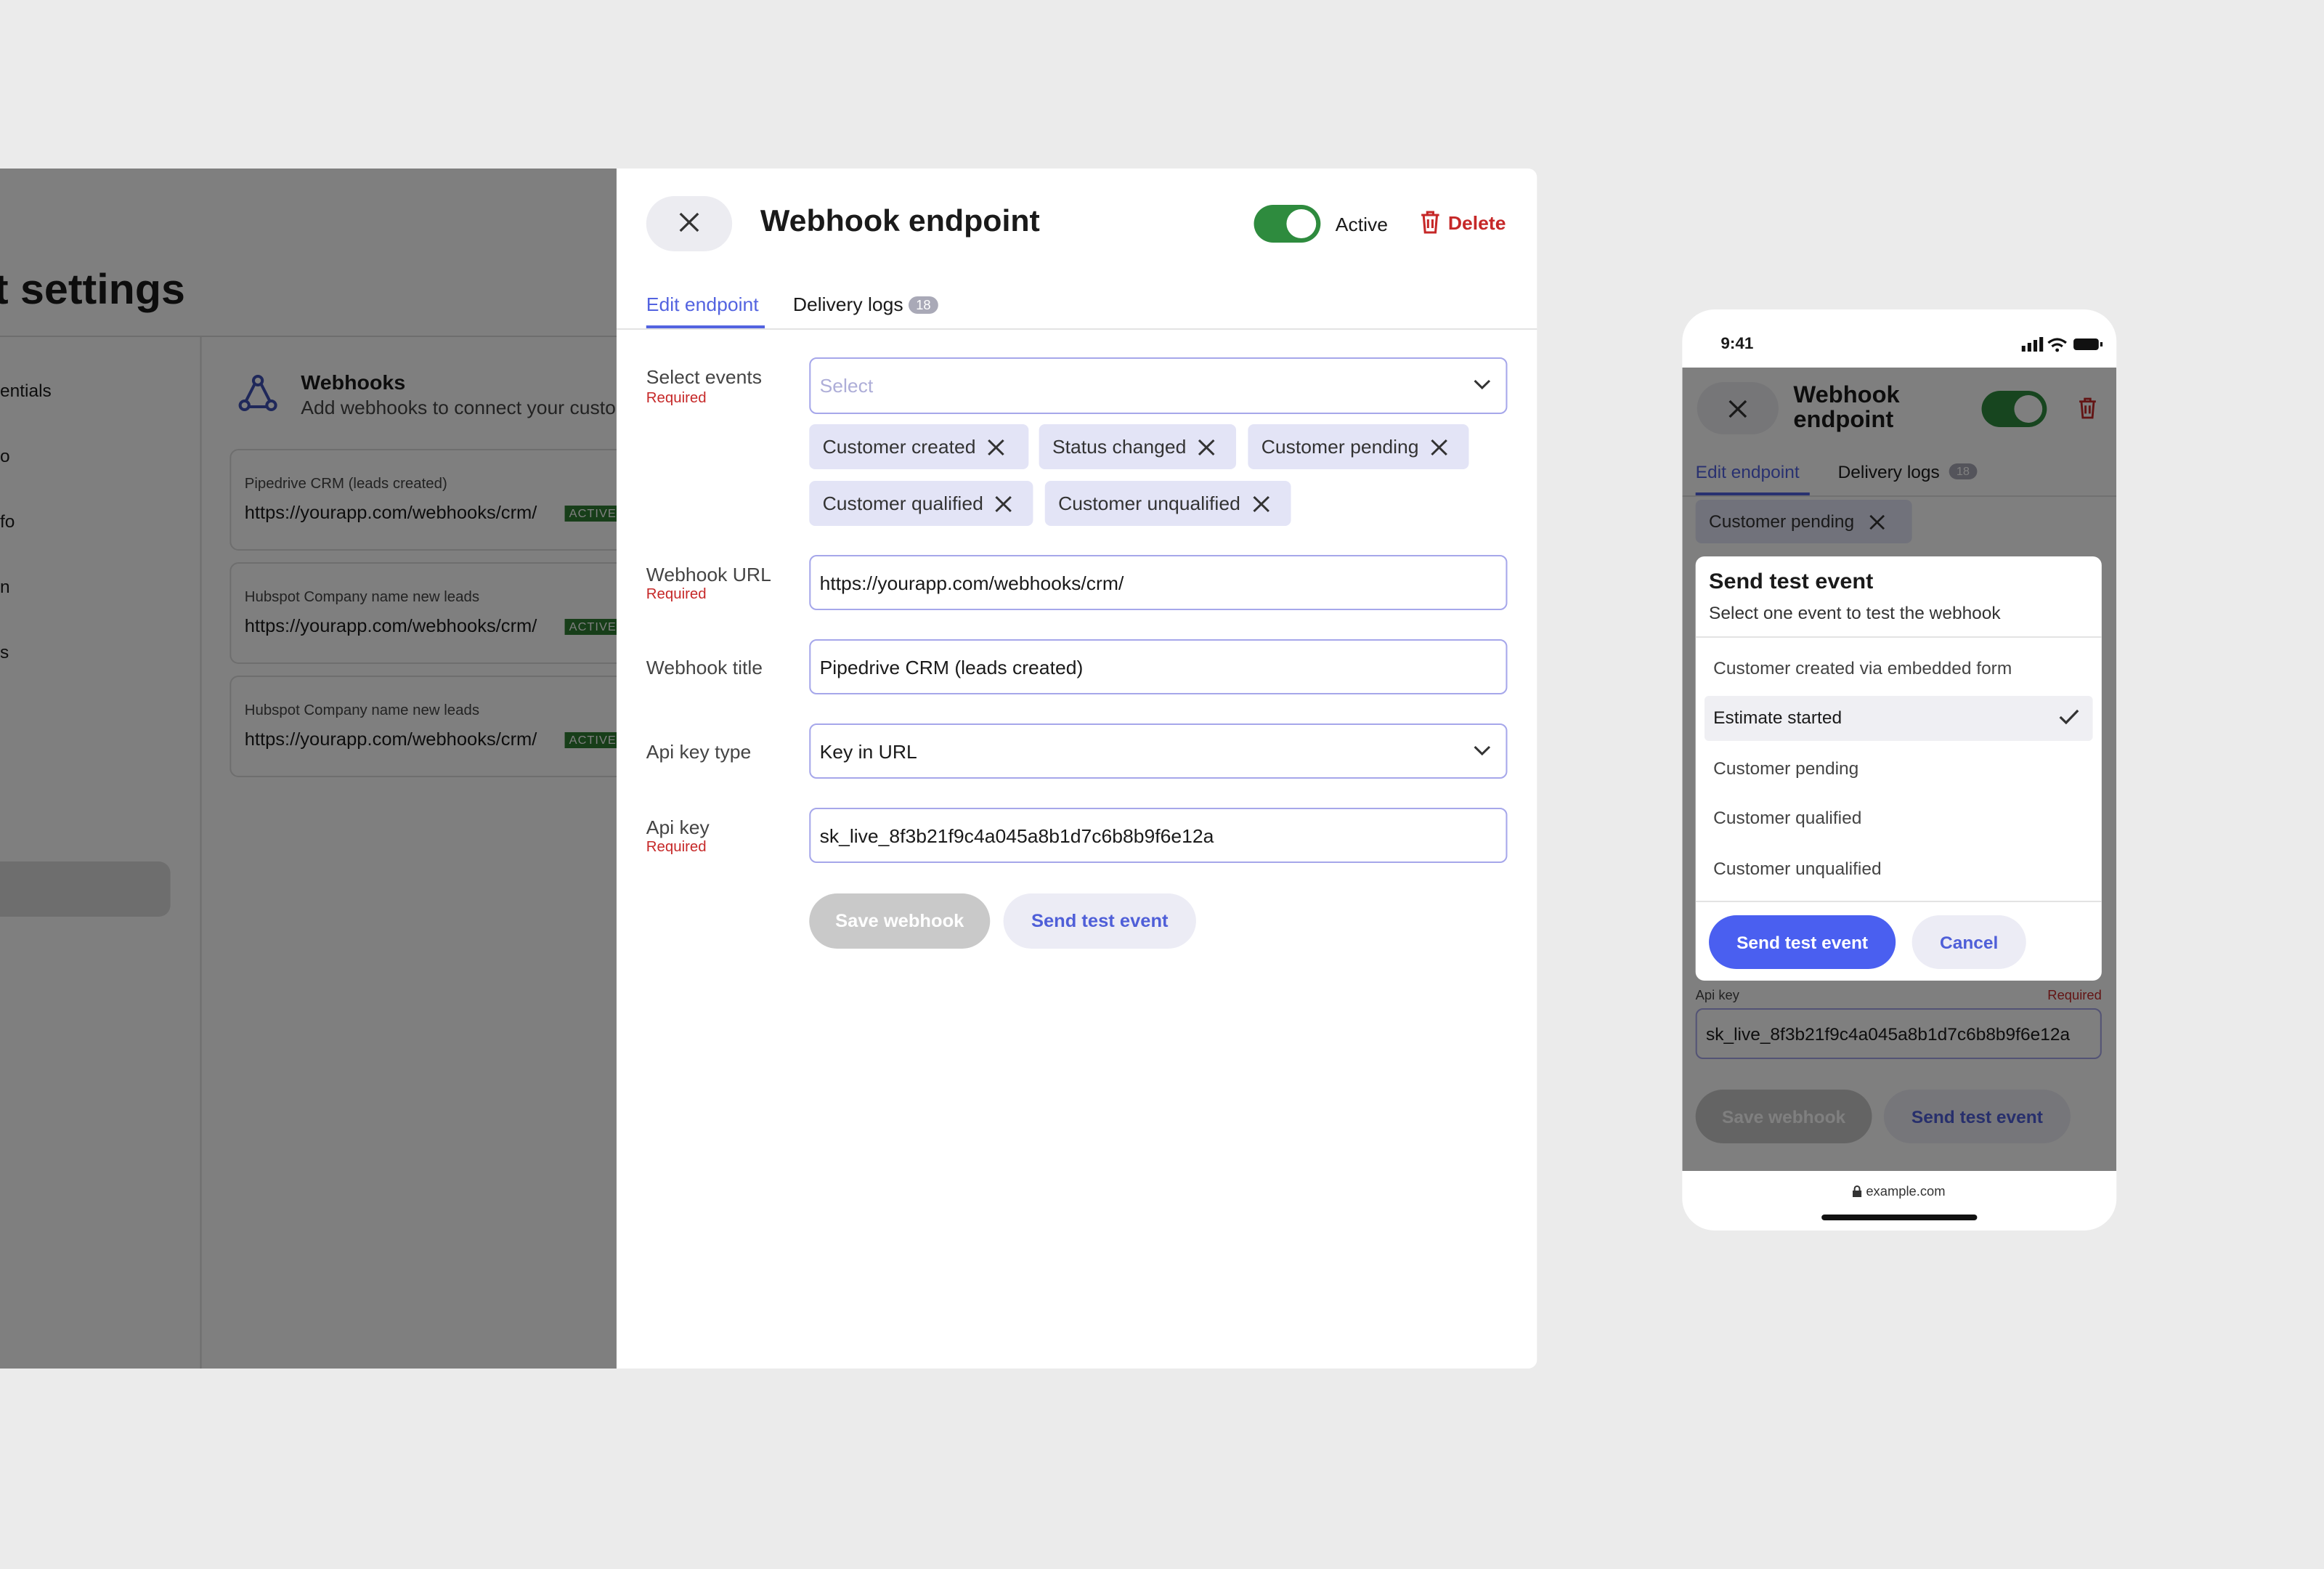 This screenshot has width=2324, height=1569. Describe the element at coordinates (1855, 613) in the screenshot. I see `modal-subtitle: Select one event to test the webhook` at that location.